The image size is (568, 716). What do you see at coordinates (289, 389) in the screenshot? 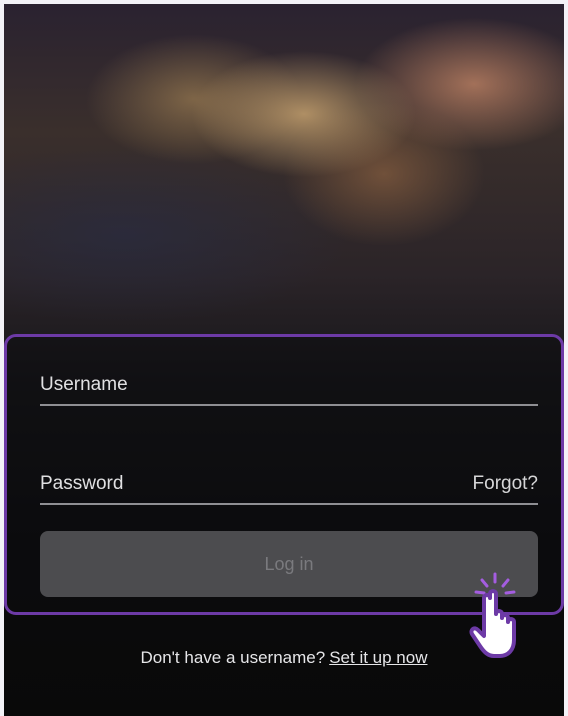
I see `username-field: Username` at bounding box center [289, 389].